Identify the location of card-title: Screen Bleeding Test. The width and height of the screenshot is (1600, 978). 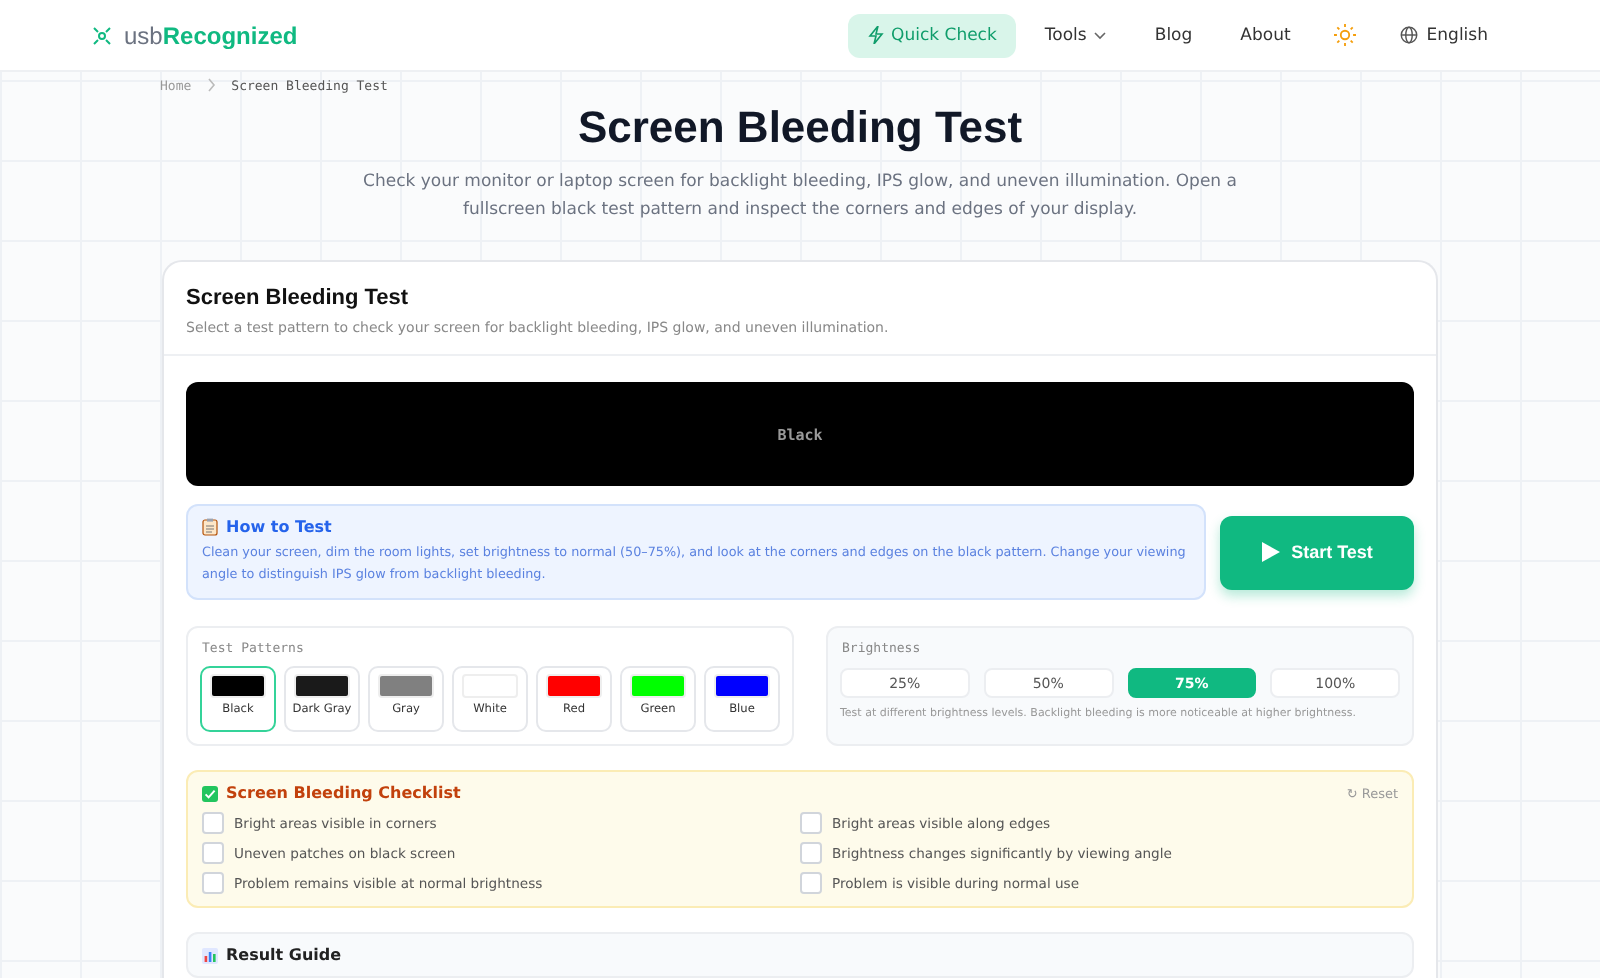
(298, 298).